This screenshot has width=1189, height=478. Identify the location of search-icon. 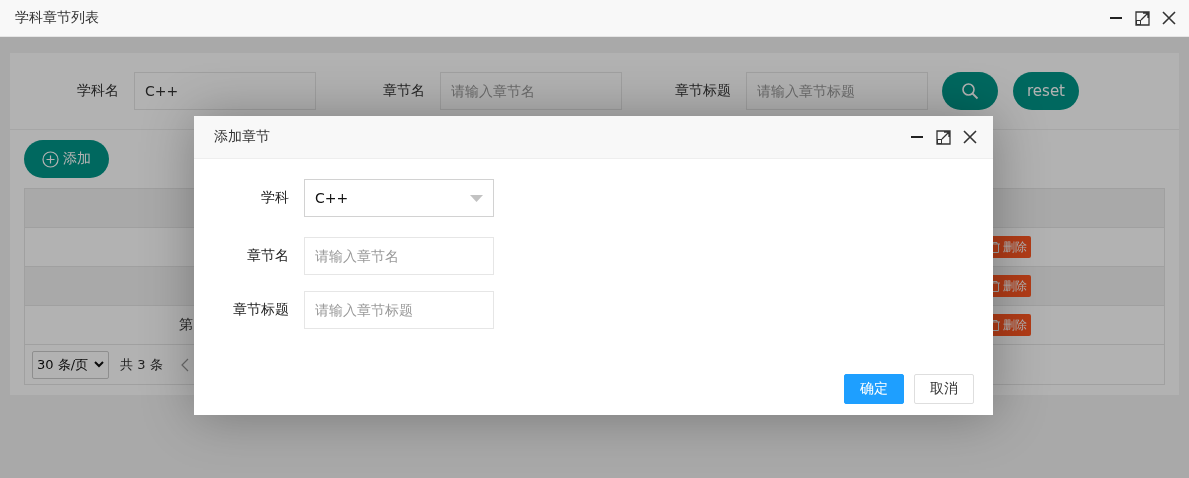
(970, 91).